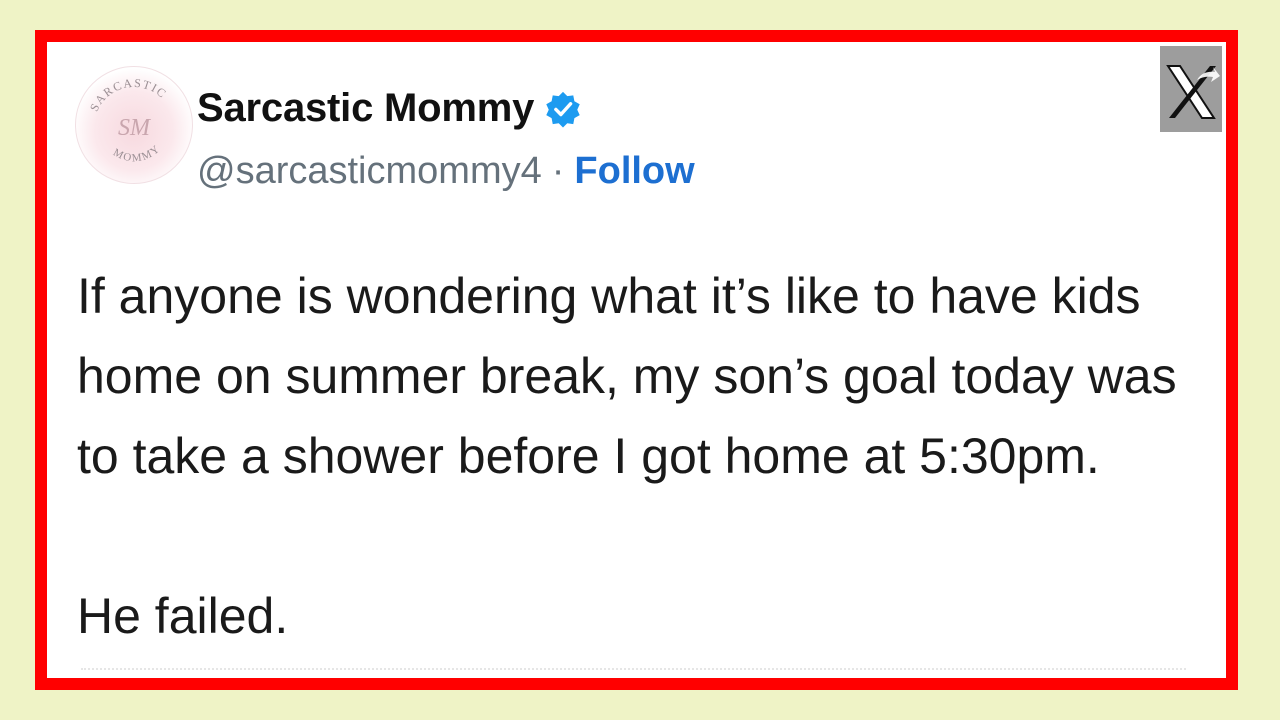  I want to click on avatar: SARCASTIC SM MOMMY, so click(134, 125).